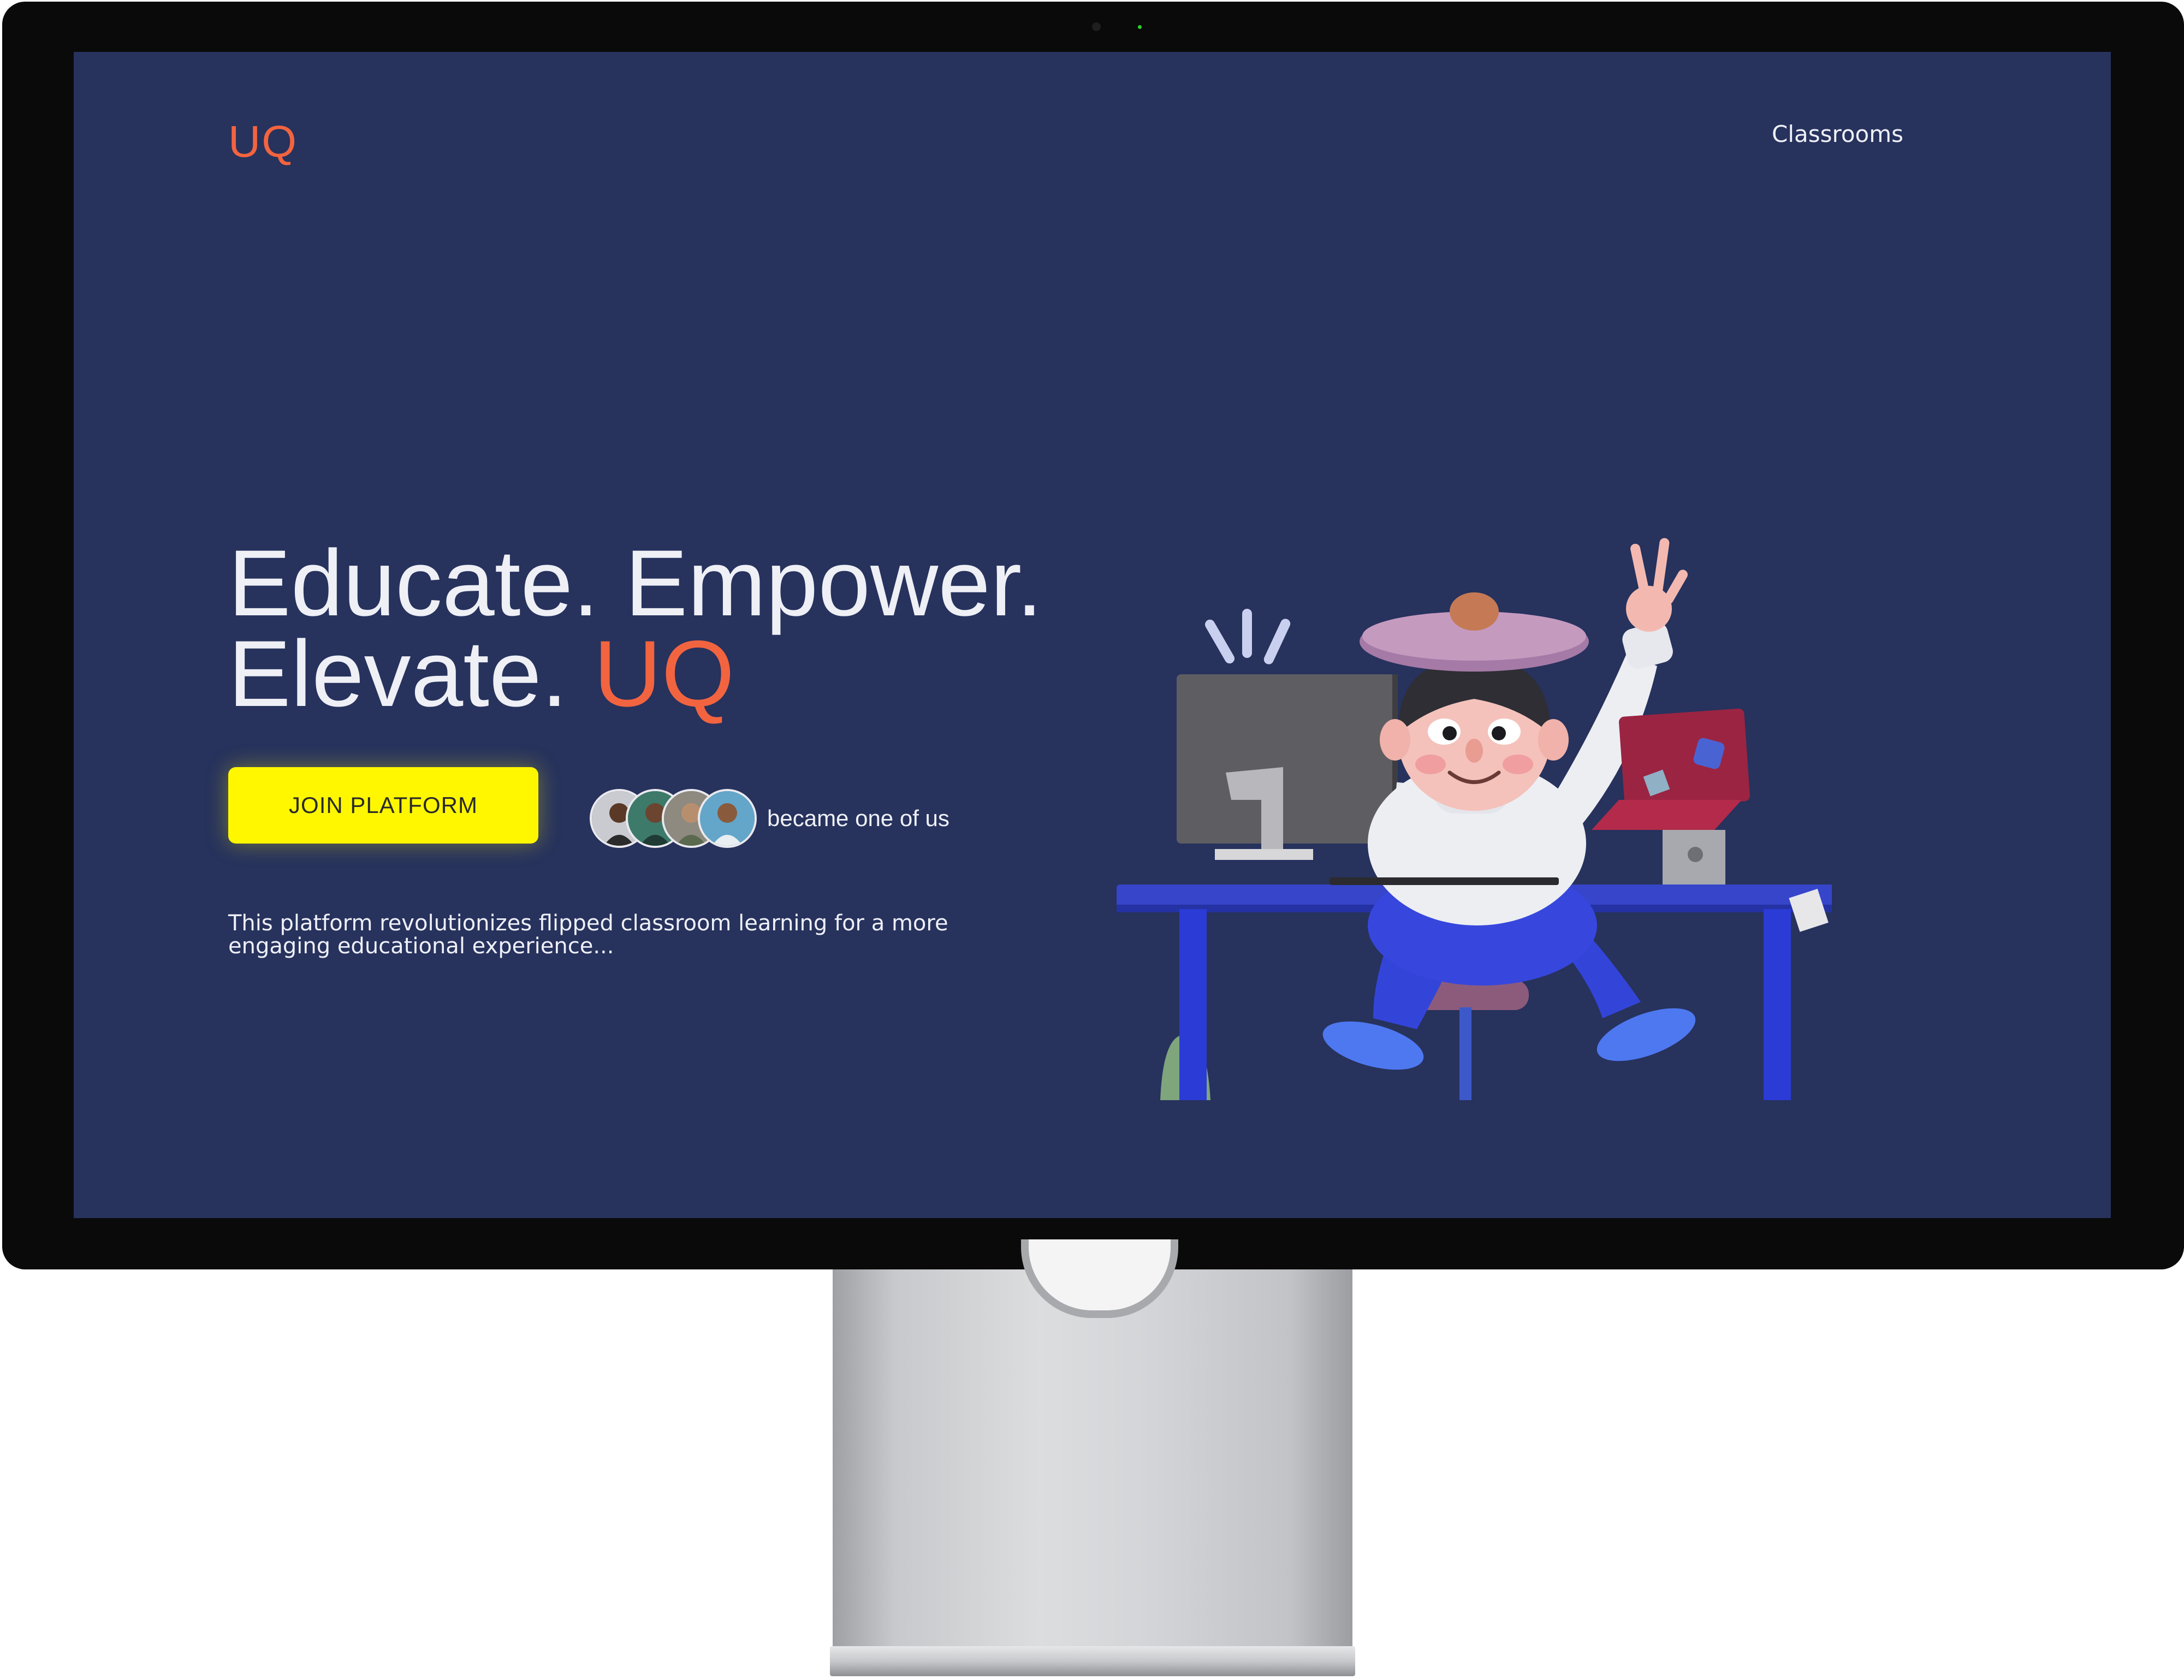  Describe the element at coordinates (1837, 134) in the screenshot. I see `nav-link-classrooms: Classrooms` at that location.